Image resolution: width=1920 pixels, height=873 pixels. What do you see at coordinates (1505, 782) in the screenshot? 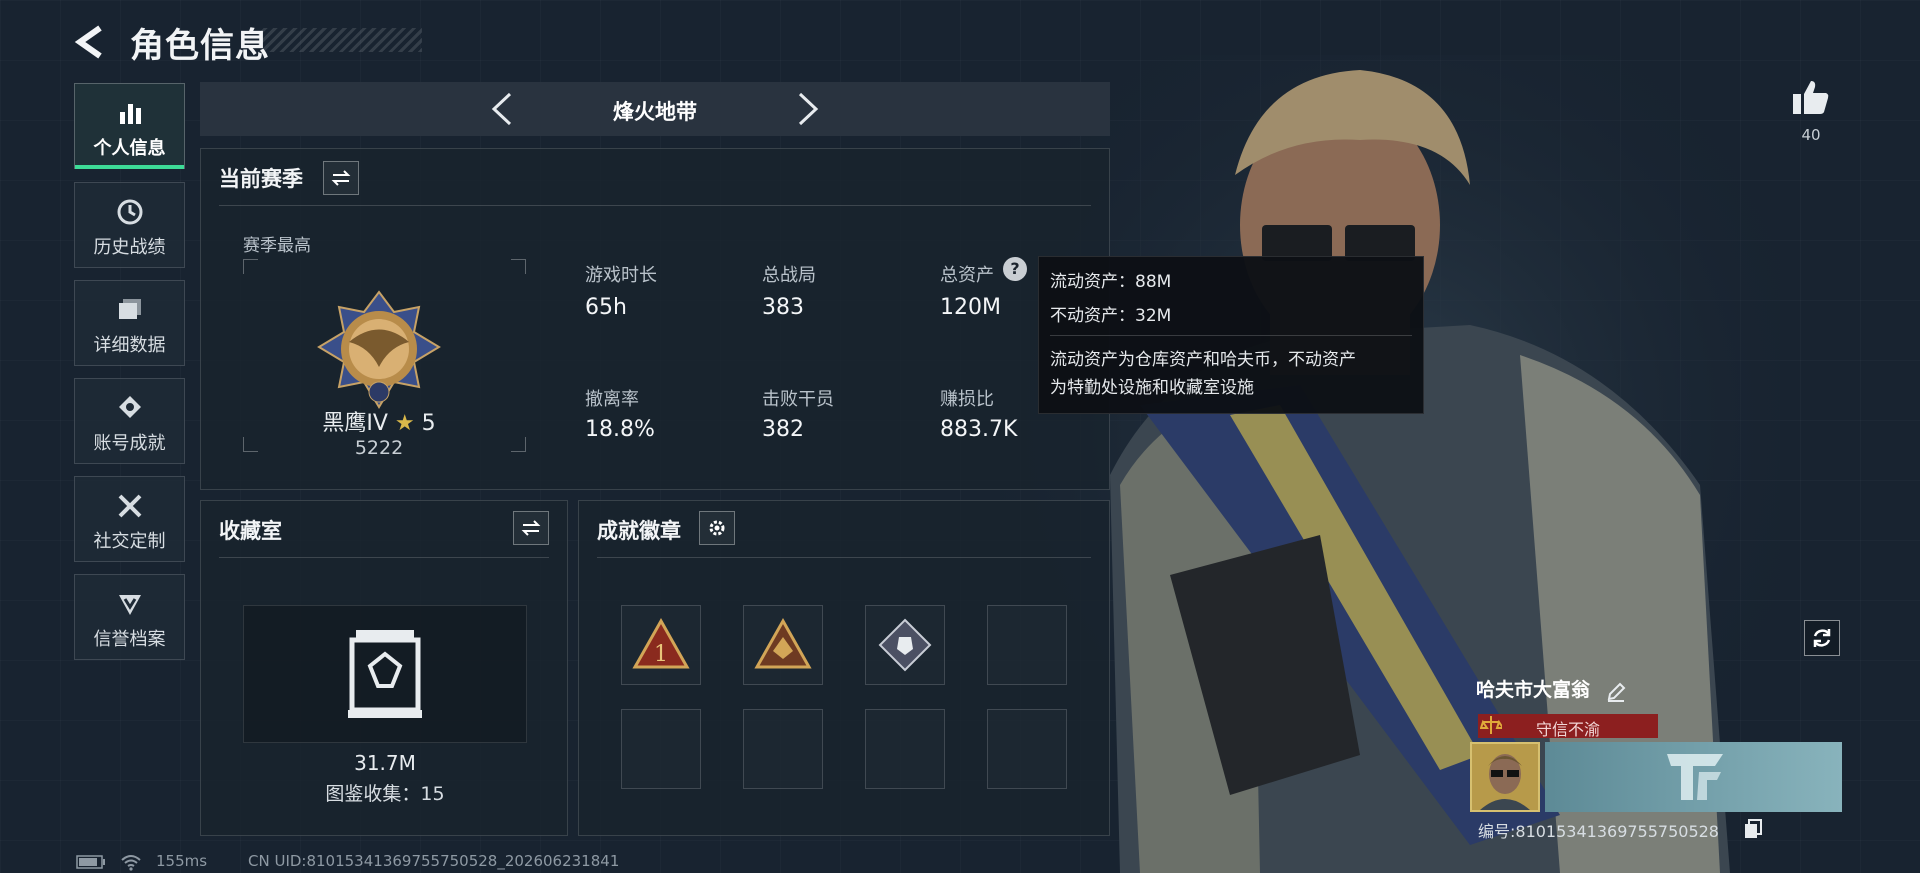
I see `avatar-portrait-icon` at bounding box center [1505, 782].